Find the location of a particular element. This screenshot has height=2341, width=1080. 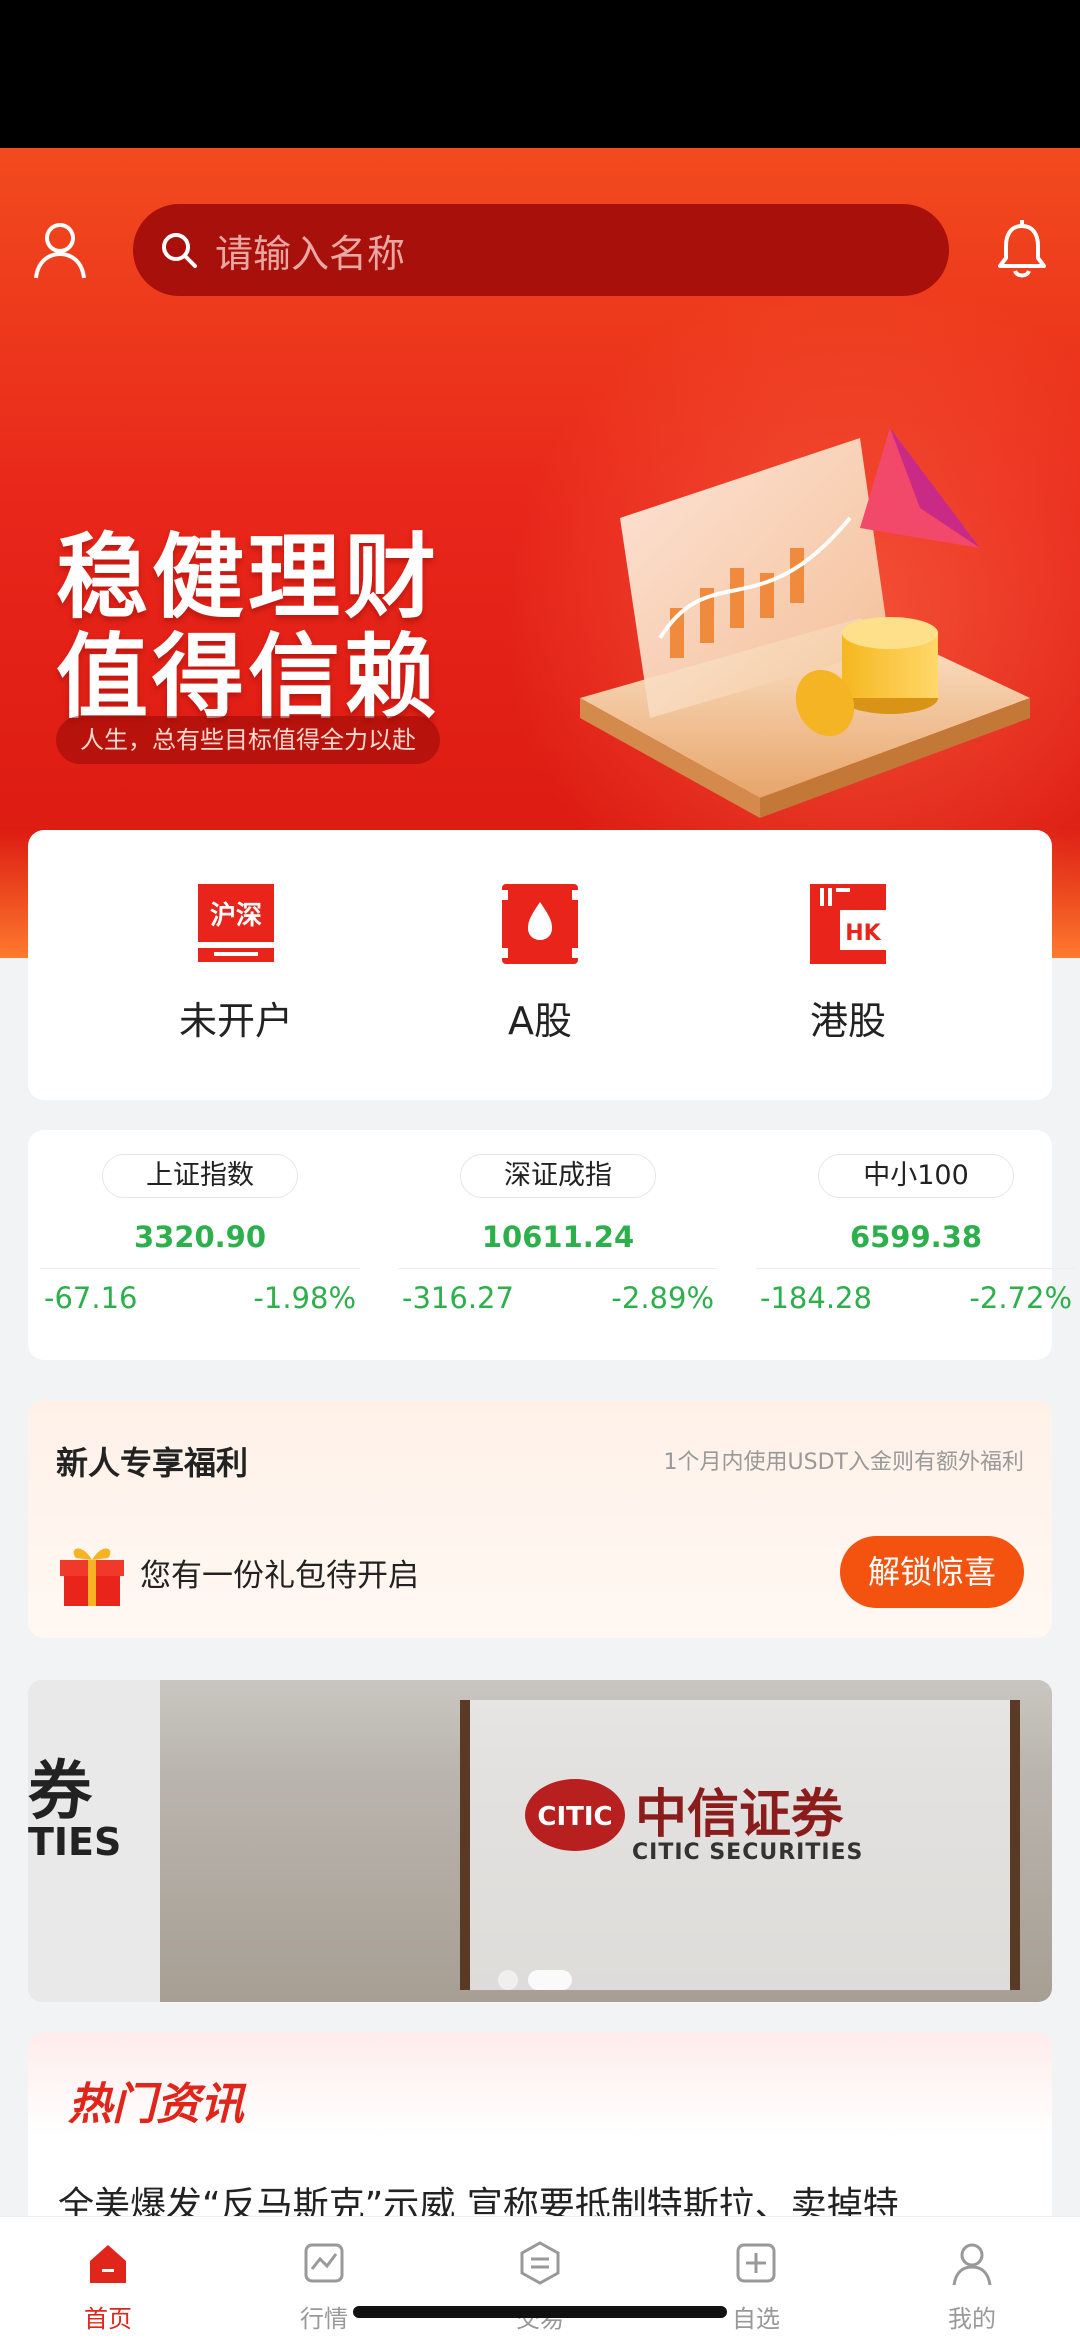

newcomer-welfare-card: 新人专享福利 1个月内使用USDT入金则有额外福利 您有一份礼包待开启 解锁惊喜 is located at coordinates (540, 1519).